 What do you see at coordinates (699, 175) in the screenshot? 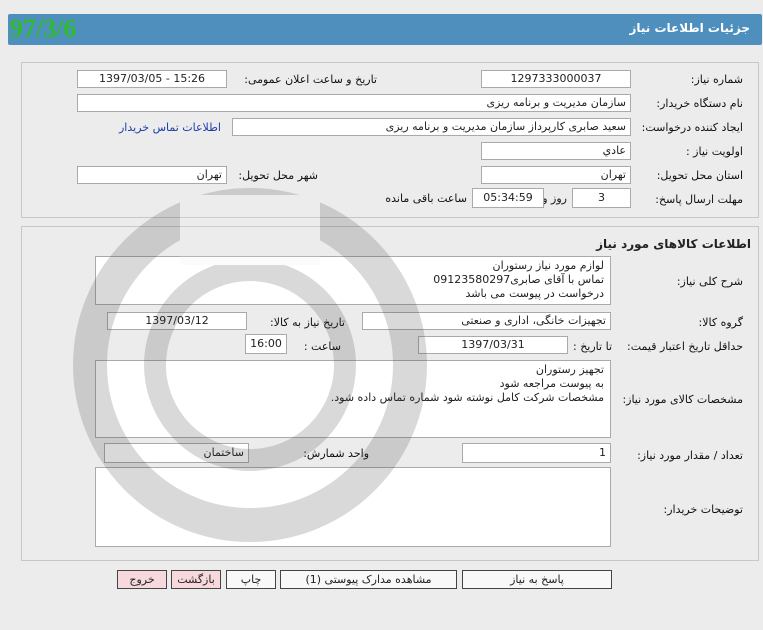
I see `province-label: استان محل تحويل:` at bounding box center [699, 175].